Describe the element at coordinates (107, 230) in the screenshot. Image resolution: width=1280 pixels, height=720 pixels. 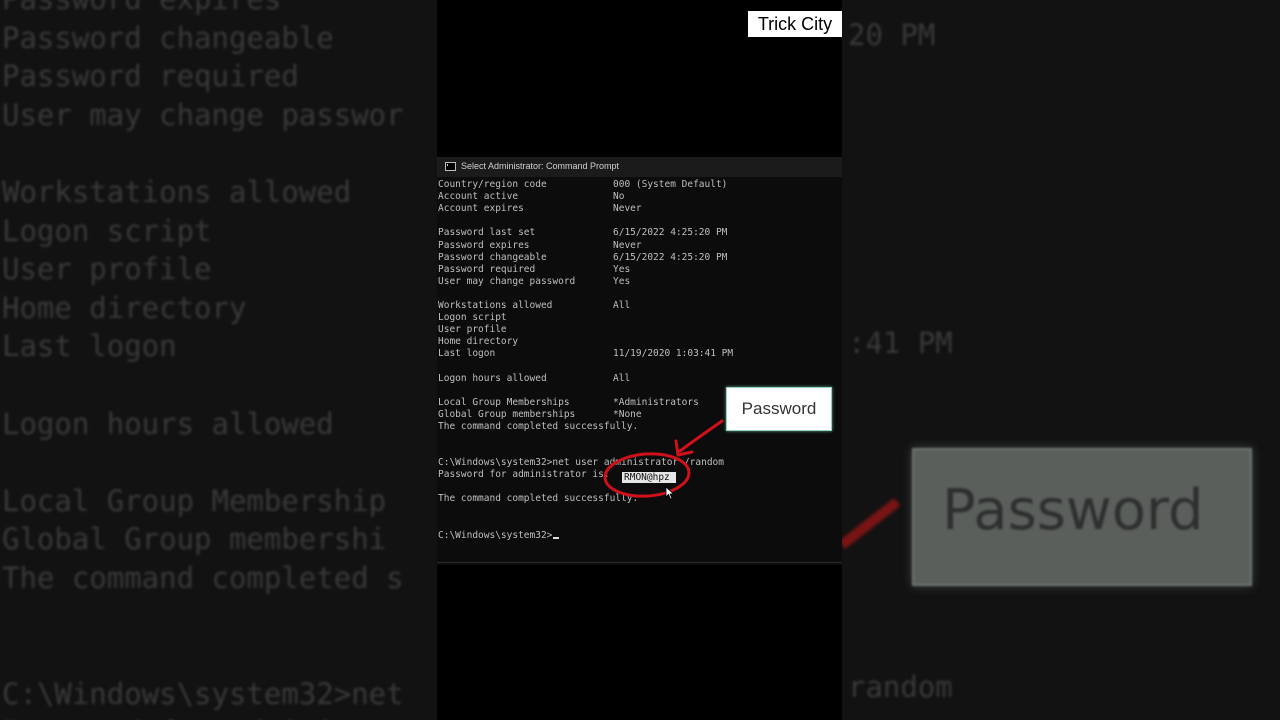
I see `bg-zoom-line: Logon script` at that location.